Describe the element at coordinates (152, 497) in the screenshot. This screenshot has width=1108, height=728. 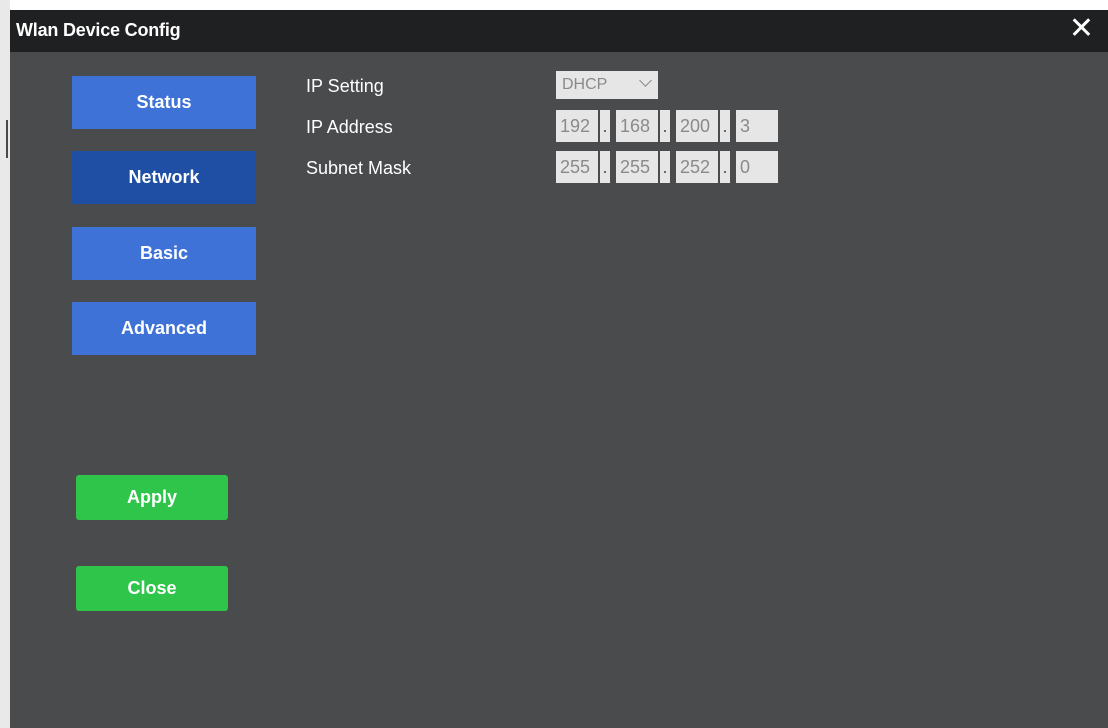
I see `apply-button: Apply` at that location.